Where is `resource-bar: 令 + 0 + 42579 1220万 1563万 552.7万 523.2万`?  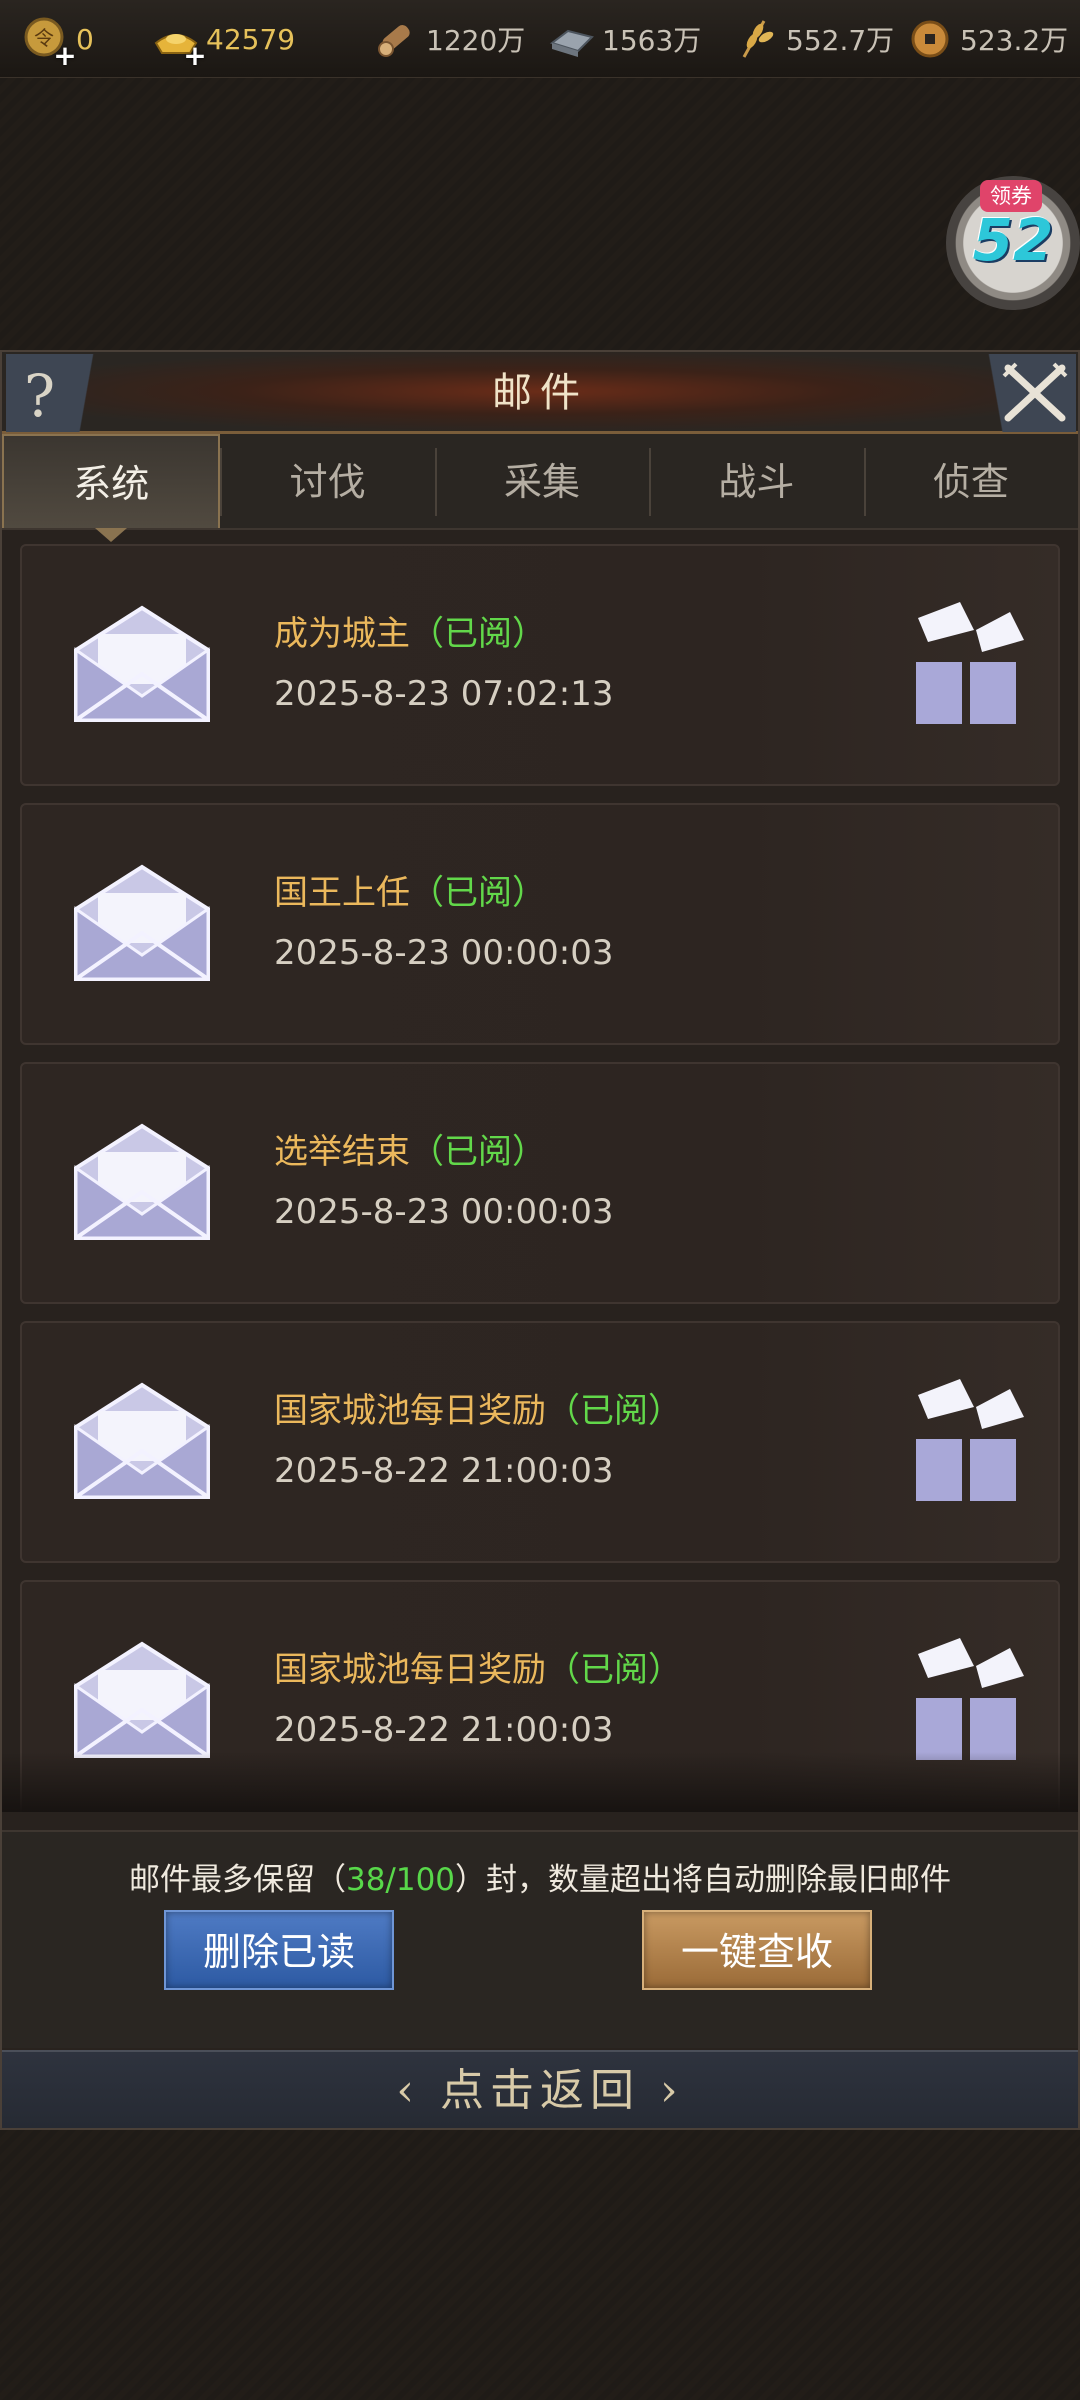
resource-bar: 令 + 0 + 42579 1220万 1563万 552.7万 523.2万 is located at coordinates (540, 39).